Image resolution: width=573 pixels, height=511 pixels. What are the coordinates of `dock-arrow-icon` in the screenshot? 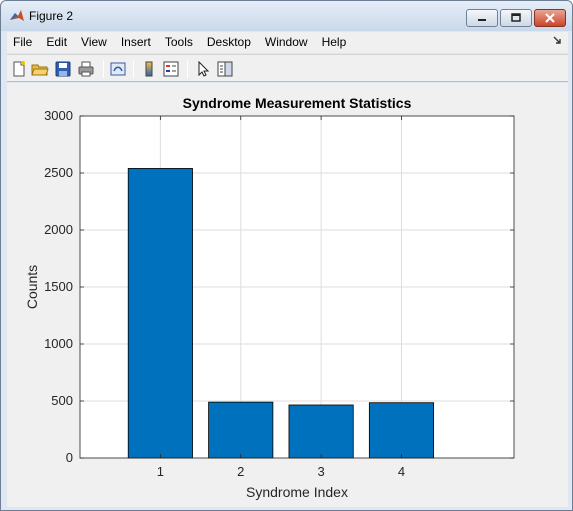 It's located at (557, 40).